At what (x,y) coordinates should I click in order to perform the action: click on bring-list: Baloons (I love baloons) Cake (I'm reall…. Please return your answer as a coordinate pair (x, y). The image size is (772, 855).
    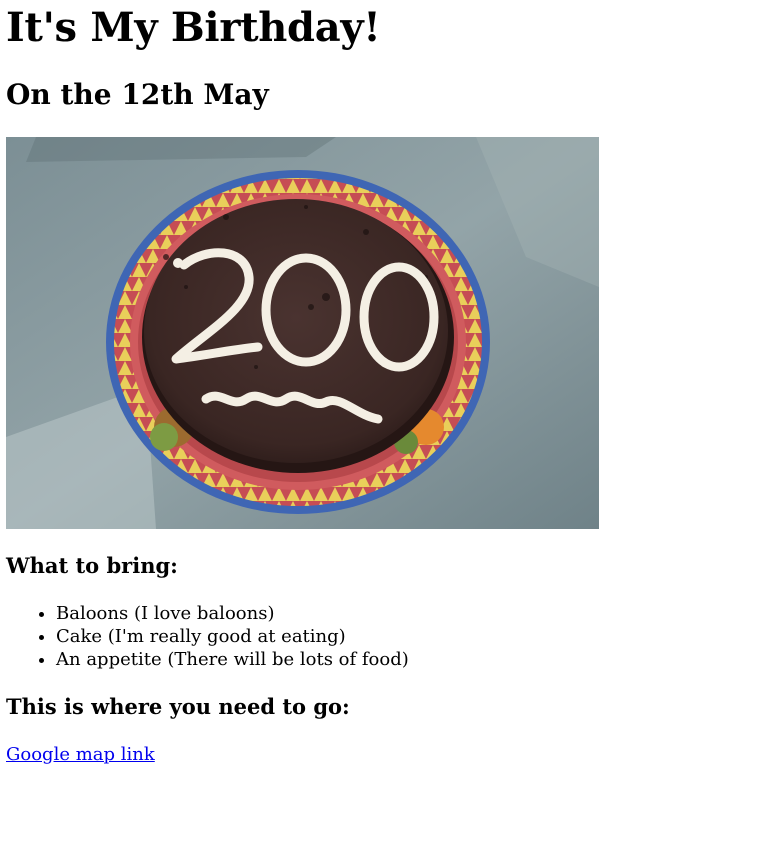
    Looking at the image, I should click on (386, 636).